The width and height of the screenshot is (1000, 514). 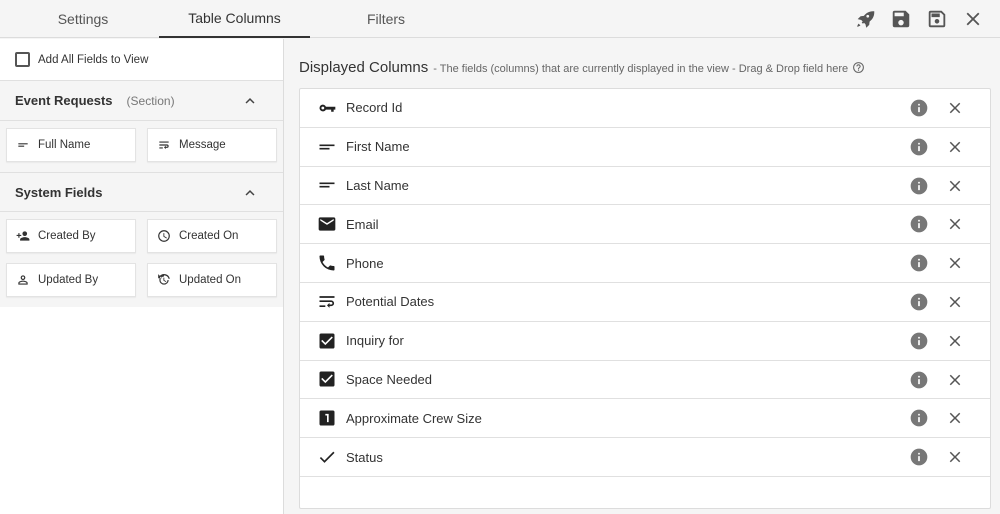 I want to click on add-all-checkbox, so click(x=22, y=59).